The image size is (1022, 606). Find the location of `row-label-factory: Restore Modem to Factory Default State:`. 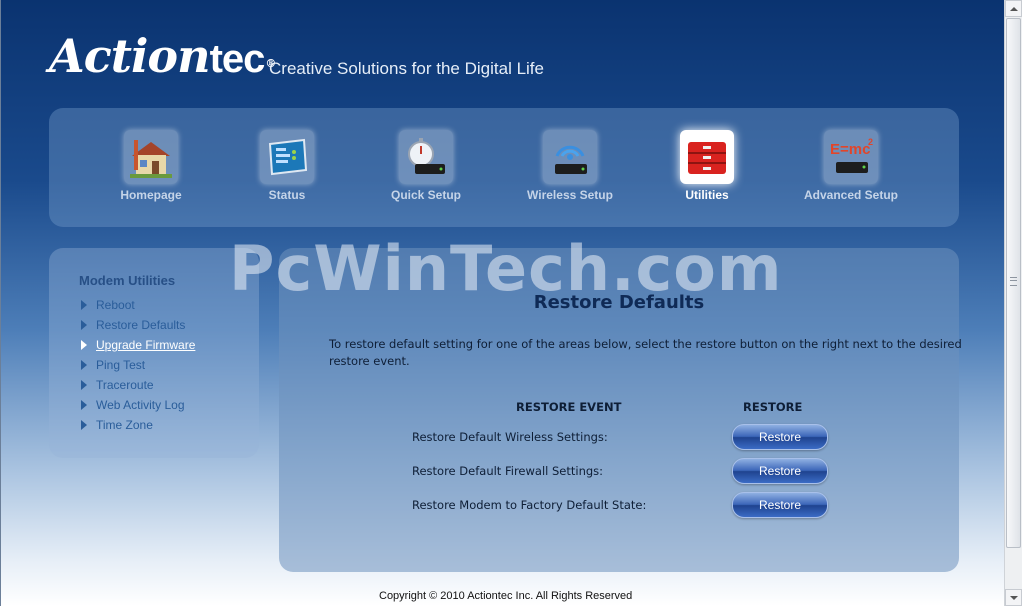

row-label-factory: Restore Modem to Factory Default State: is located at coordinates (529, 505).